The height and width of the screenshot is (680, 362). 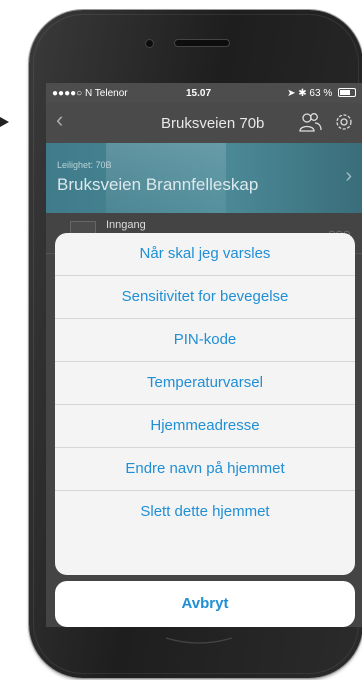 What do you see at coordinates (205, 426) in the screenshot?
I see `home-address-button: Hjemmeadresse` at bounding box center [205, 426].